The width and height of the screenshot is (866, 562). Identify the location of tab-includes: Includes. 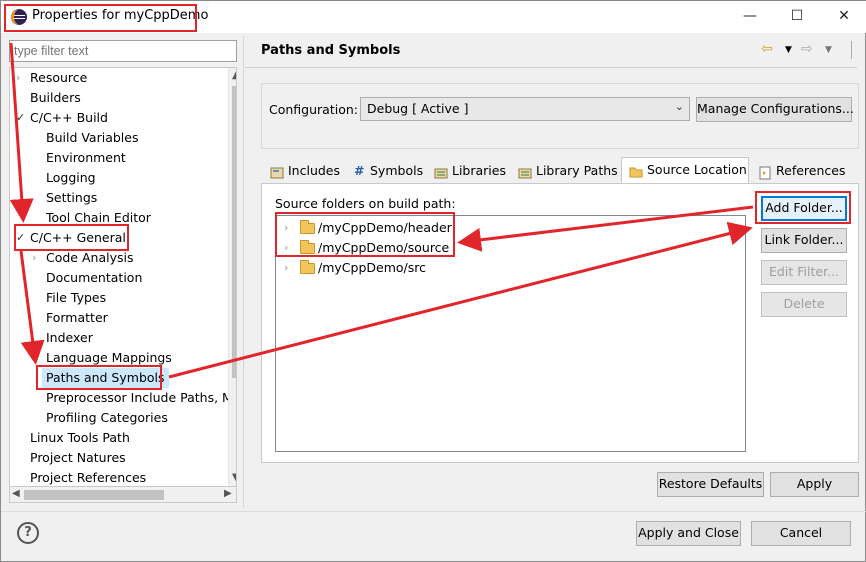
(304, 171).